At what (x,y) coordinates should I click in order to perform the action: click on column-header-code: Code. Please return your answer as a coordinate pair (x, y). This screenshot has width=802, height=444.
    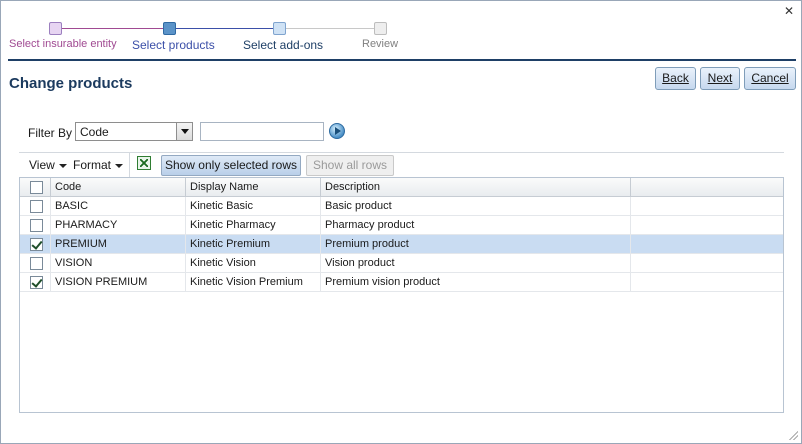
    Looking at the image, I should click on (117, 187).